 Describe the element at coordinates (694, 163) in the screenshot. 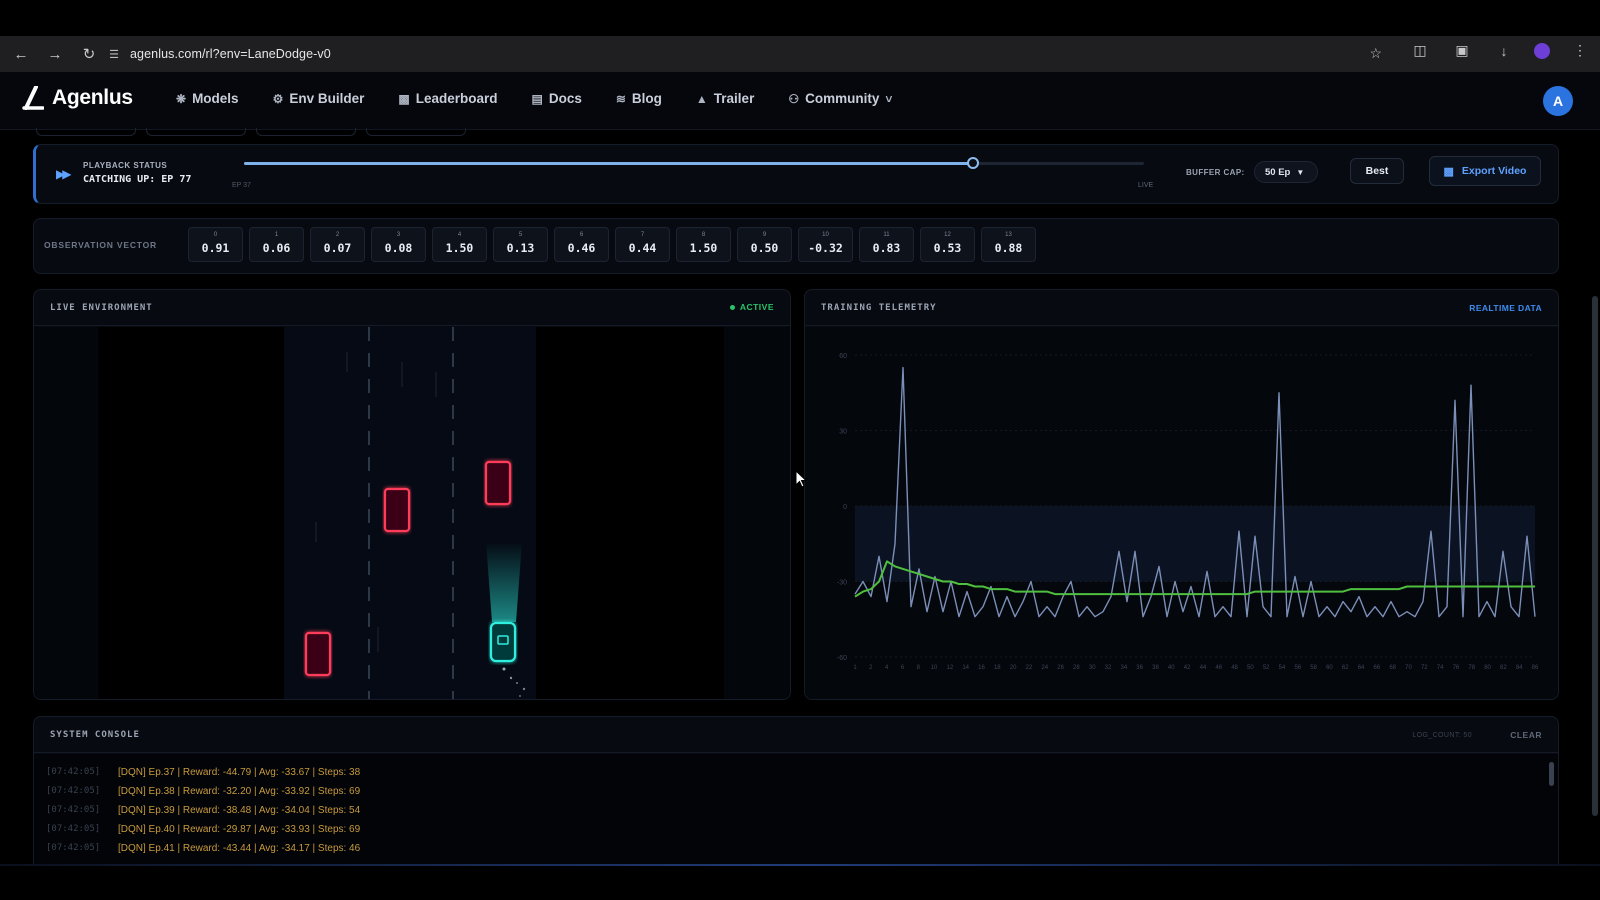

I see `playback-slider` at that location.